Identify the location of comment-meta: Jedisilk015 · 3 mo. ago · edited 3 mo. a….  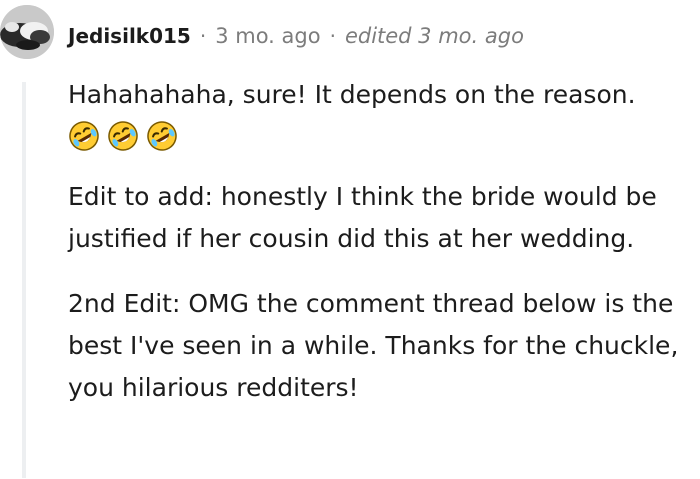
(296, 36).